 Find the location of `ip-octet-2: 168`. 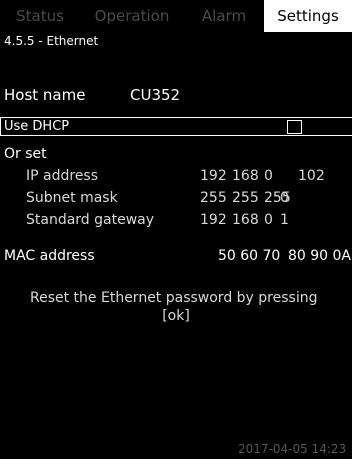

ip-octet-2: 168 is located at coordinates (245, 176).